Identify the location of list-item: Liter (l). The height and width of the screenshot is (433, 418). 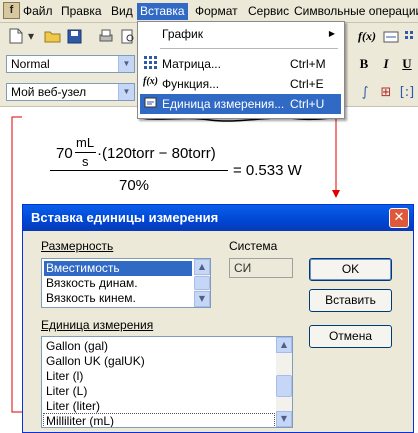
(159, 376).